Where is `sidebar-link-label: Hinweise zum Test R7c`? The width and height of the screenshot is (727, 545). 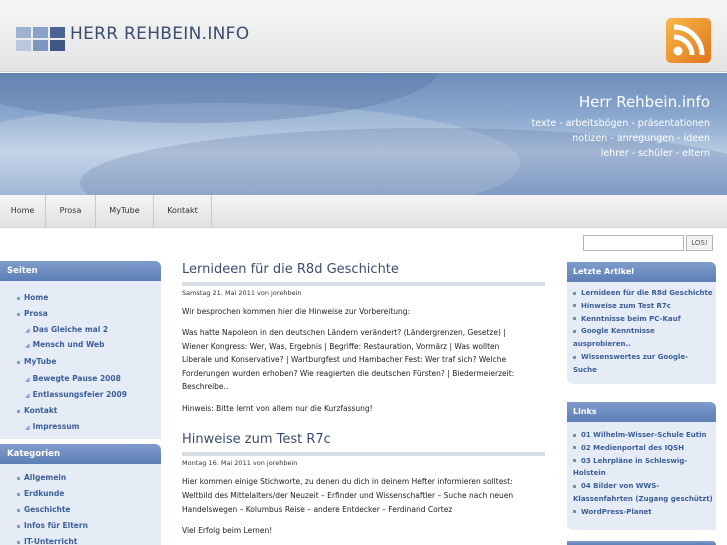 sidebar-link-label: Hinweise zum Test R7c is located at coordinates (626, 305).